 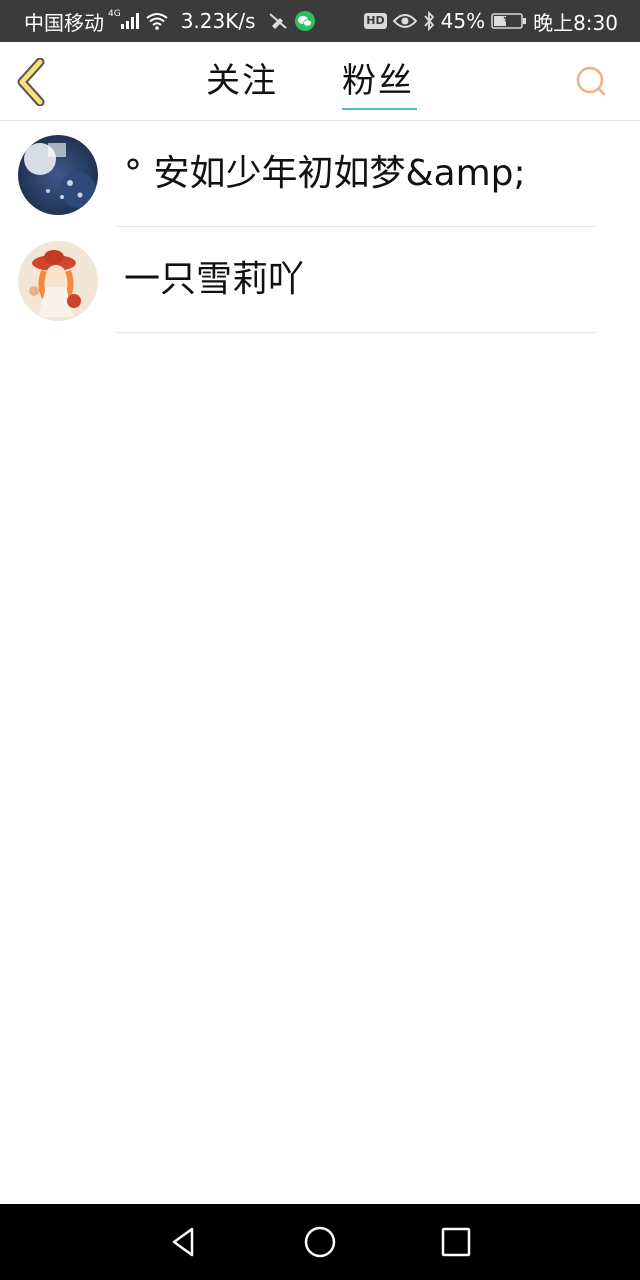 What do you see at coordinates (509, 21) in the screenshot?
I see `battery-icon` at bounding box center [509, 21].